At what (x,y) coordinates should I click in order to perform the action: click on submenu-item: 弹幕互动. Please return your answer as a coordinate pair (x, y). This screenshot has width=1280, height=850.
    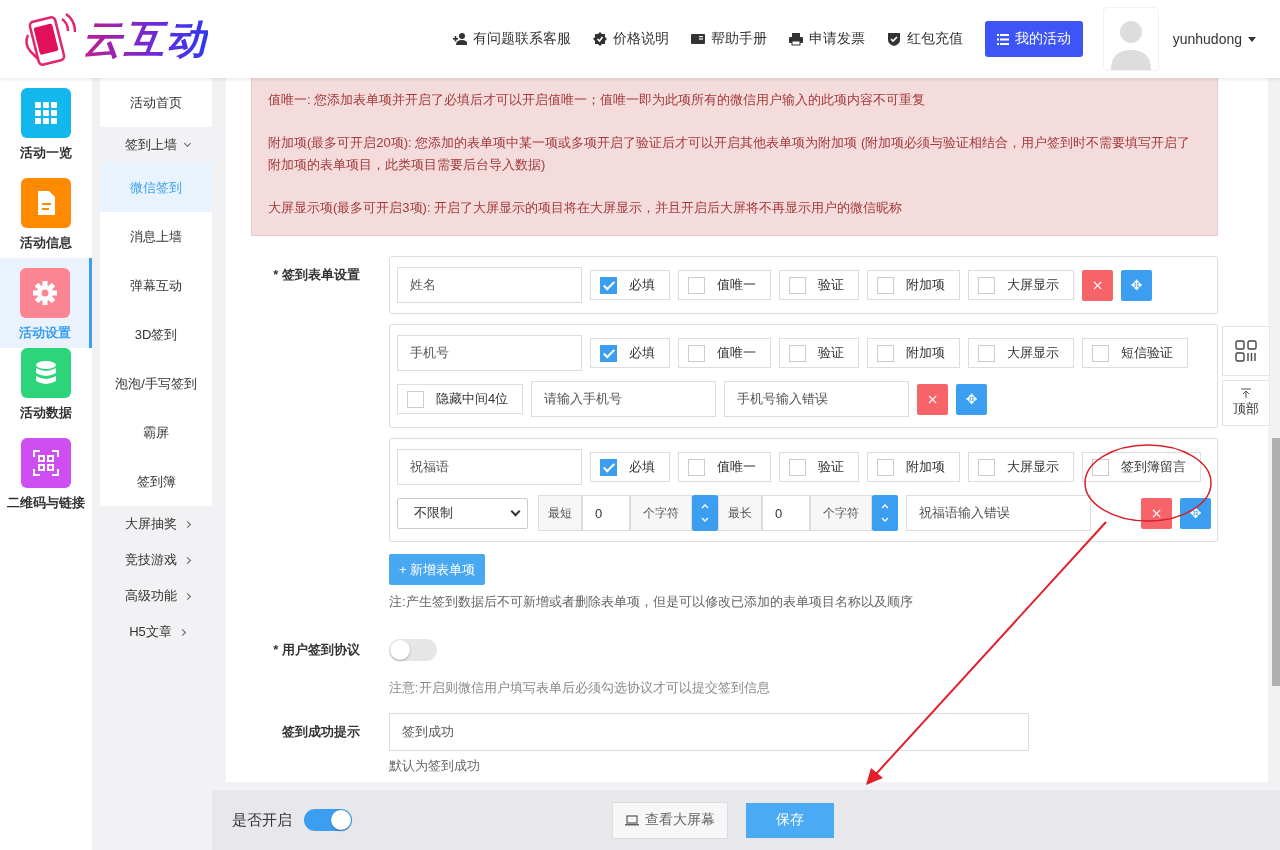
    Looking at the image, I should click on (156, 285).